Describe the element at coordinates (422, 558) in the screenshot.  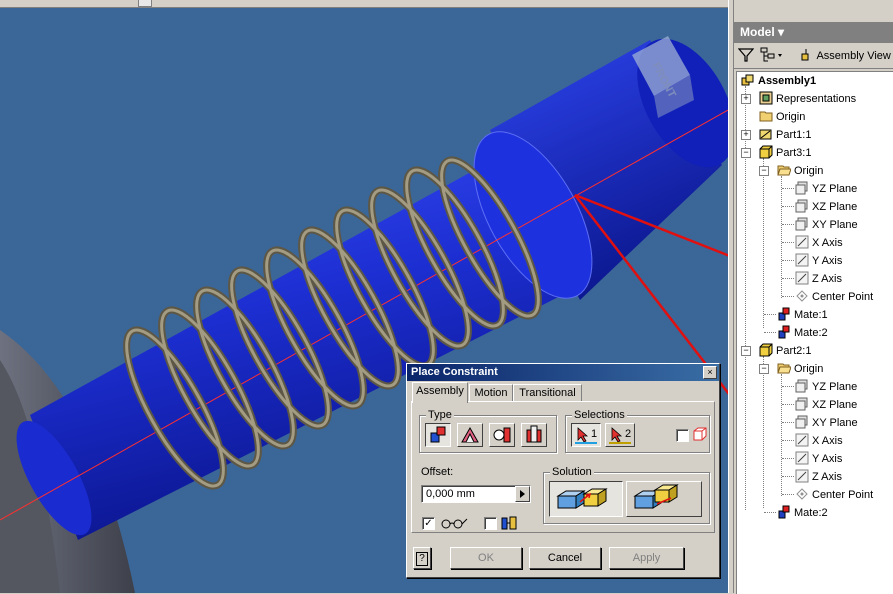
I see `help-button: ?` at that location.